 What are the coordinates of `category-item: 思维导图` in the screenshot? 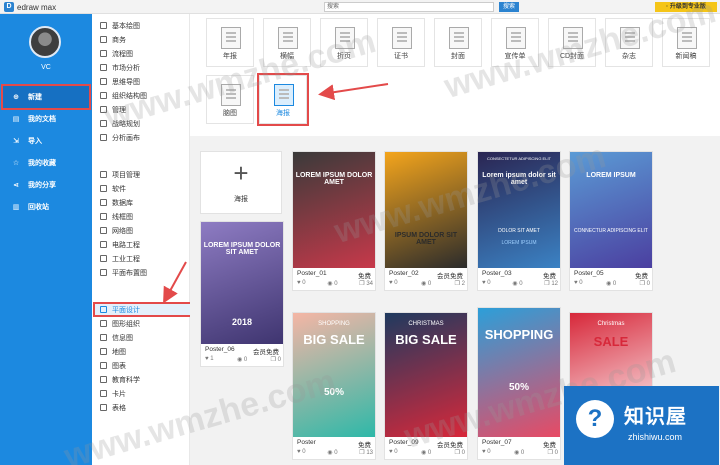 It's located at (120, 81).